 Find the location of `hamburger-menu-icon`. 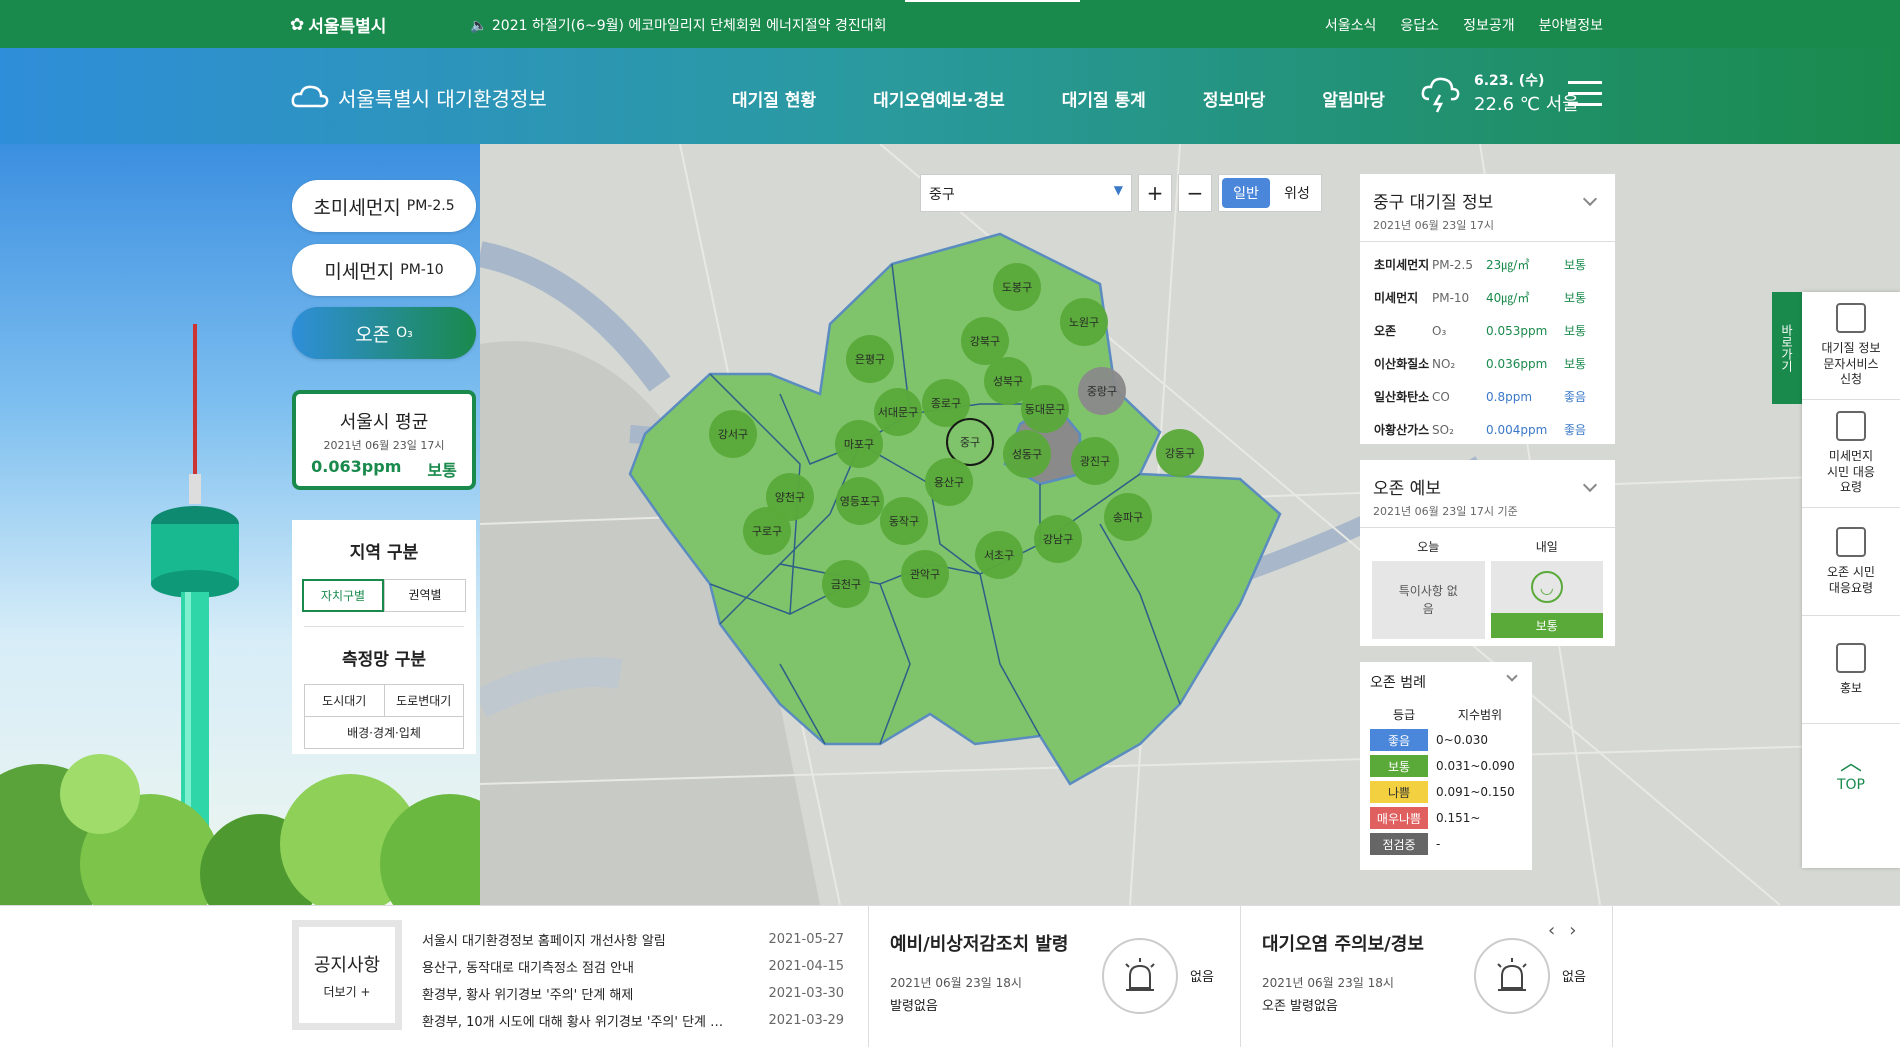

hamburger-menu-icon is located at coordinates (1585, 94).